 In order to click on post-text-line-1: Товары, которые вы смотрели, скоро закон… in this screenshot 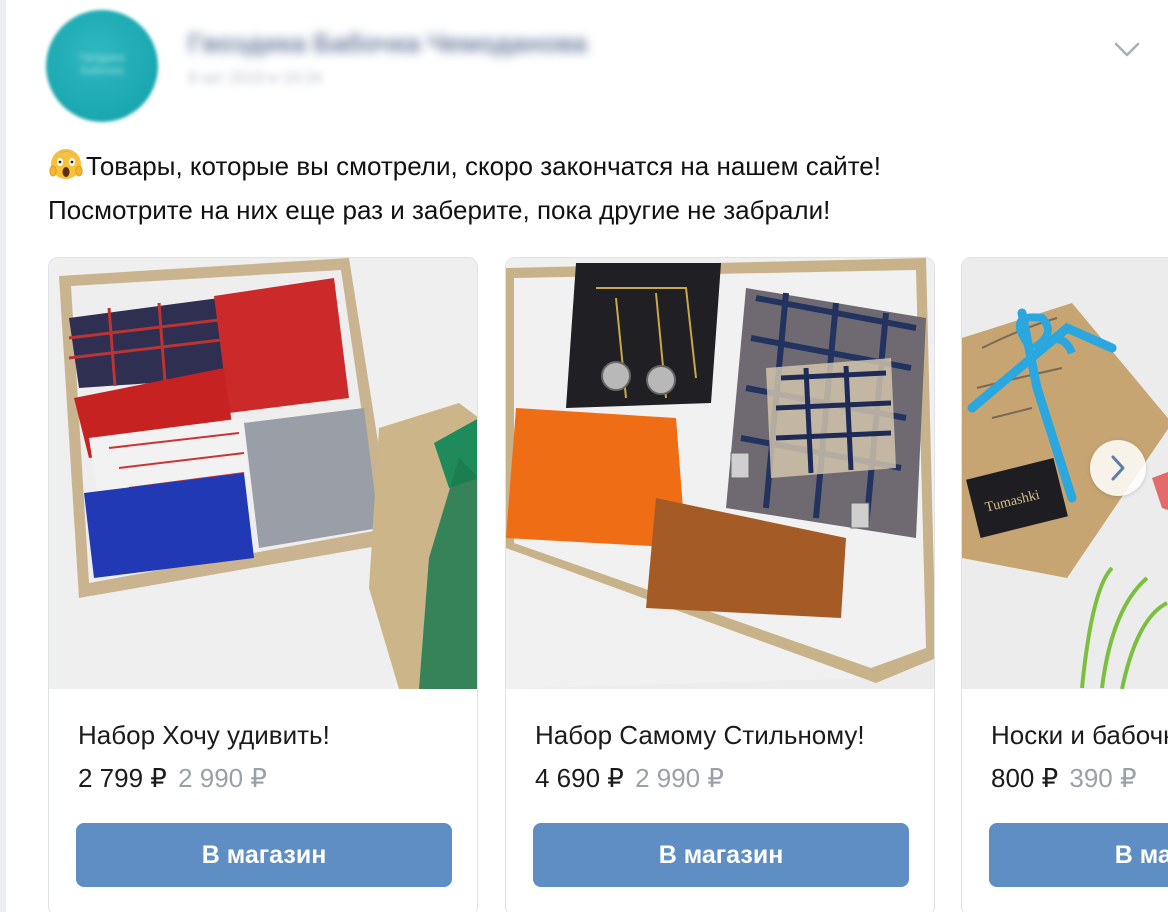, I will do `click(464, 166)`.